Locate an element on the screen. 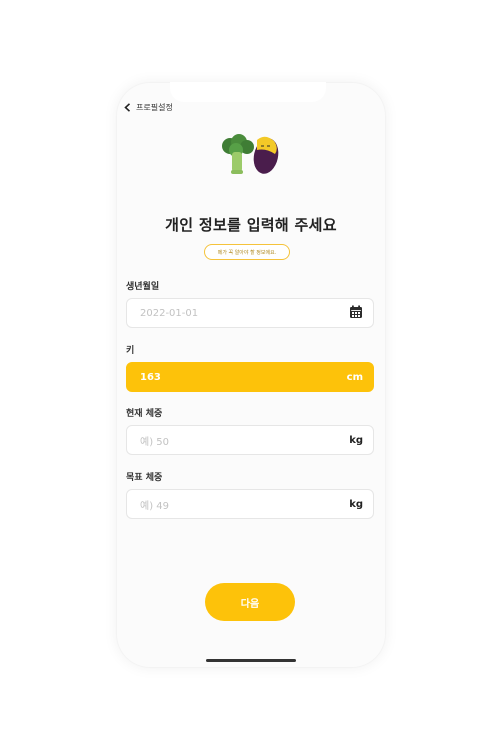 This screenshot has width=485, height=749. current-weight-field: 예) 50 kg is located at coordinates (250, 440).